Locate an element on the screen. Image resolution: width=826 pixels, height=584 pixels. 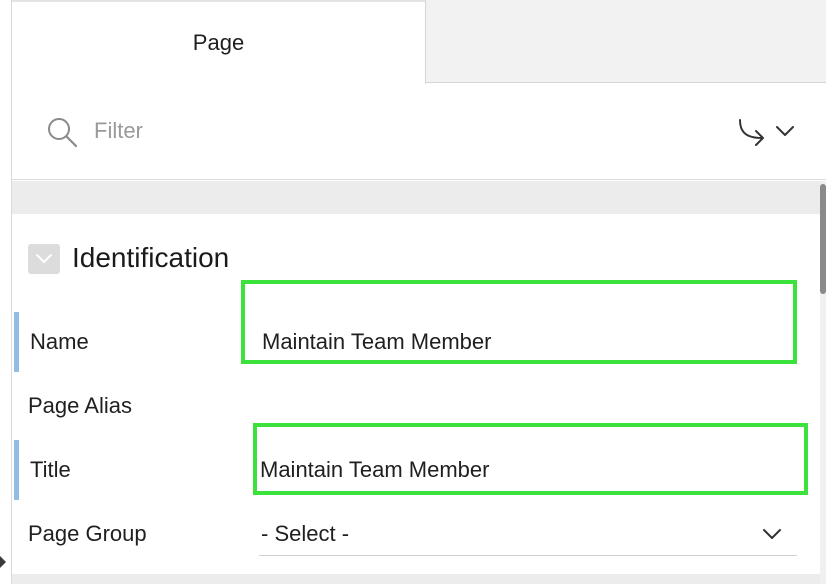
filter-input is located at coordinates (394, 131).